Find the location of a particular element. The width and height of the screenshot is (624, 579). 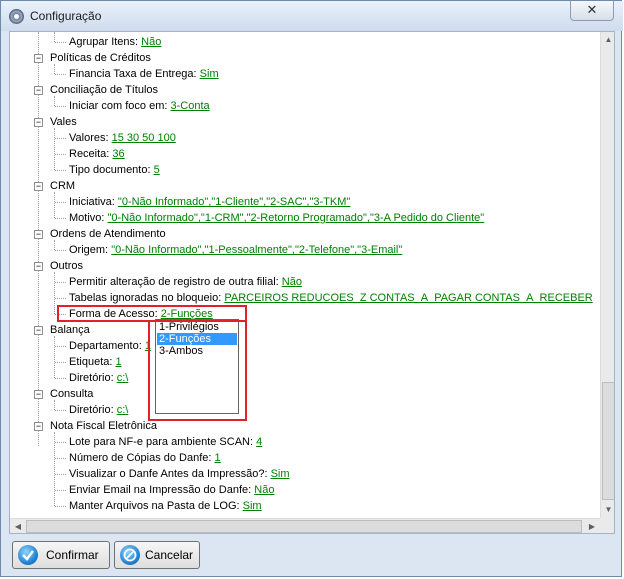

vertical-scroll-thumb is located at coordinates (608, 441).